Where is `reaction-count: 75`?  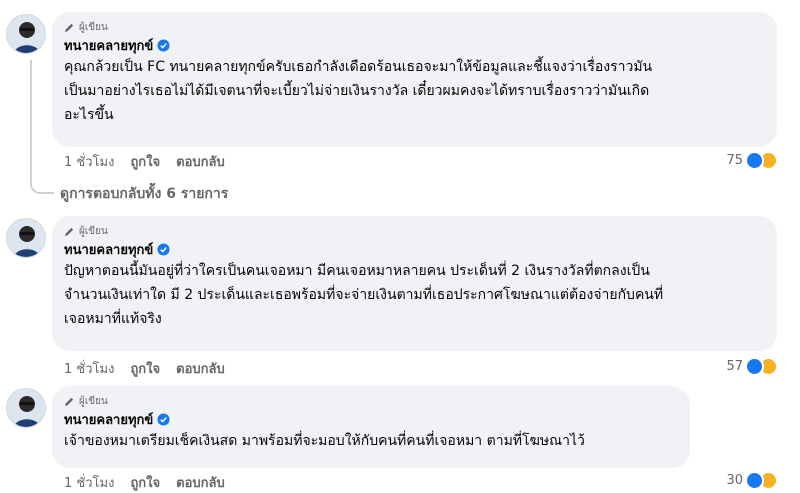 reaction-count: 75 is located at coordinates (734, 160).